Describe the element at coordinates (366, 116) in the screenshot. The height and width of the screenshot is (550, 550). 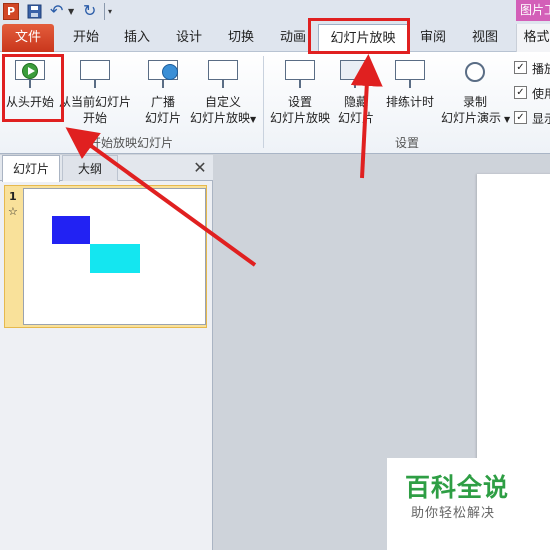
I see `arrow-to-slideshow-tab` at that location.